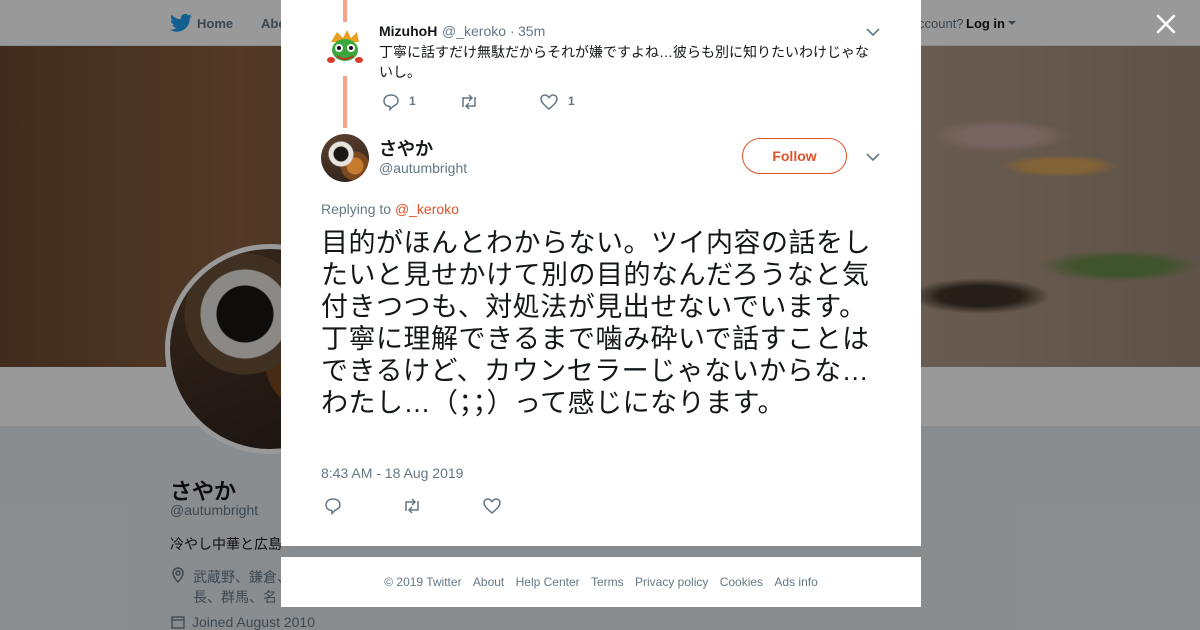 Image resolution: width=1200 pixels, height=630 pixels. I want to click on footer-privacy-link: Privacy policy, so click(671, 582).